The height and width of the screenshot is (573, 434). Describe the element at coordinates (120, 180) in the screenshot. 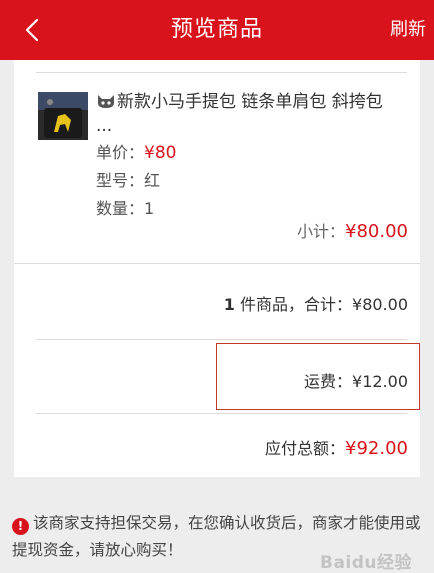

I see `model-label: 型号：` at that location.